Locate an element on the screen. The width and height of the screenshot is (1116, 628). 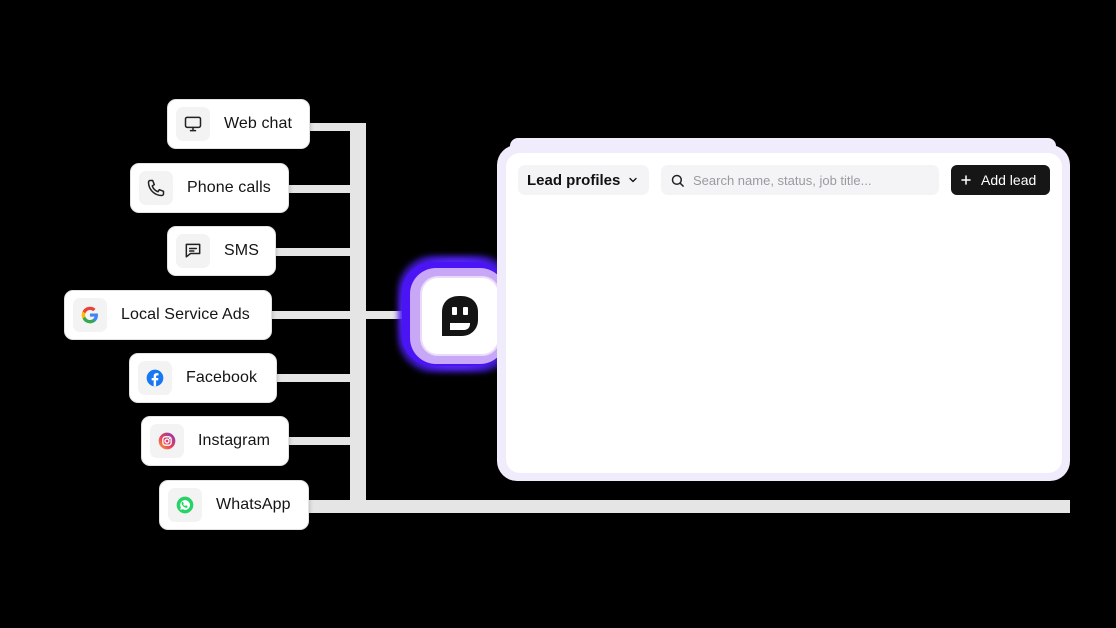
add-lead-button: Add lead is located at coordinates (1000, 180).